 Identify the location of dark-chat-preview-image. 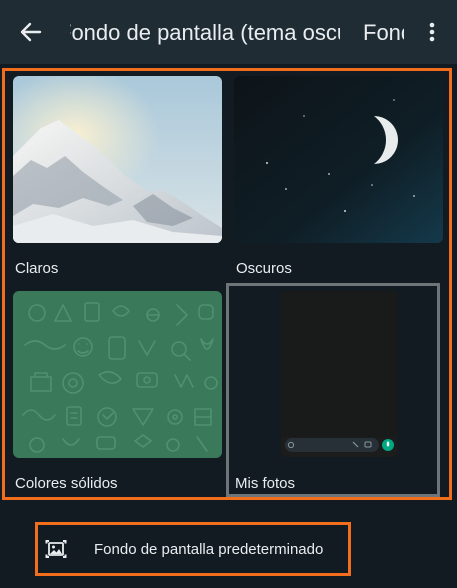
(339, 374).